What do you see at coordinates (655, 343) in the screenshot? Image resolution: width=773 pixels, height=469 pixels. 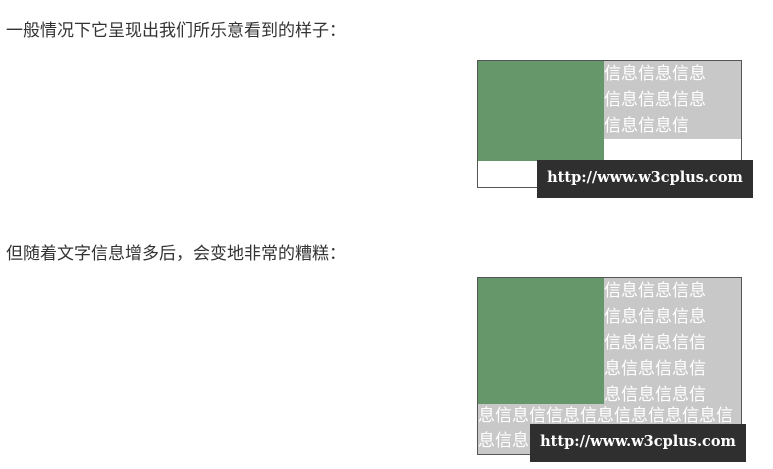 I see `demo-text-line: 信息信息信信` at bounding box center [655, 343].